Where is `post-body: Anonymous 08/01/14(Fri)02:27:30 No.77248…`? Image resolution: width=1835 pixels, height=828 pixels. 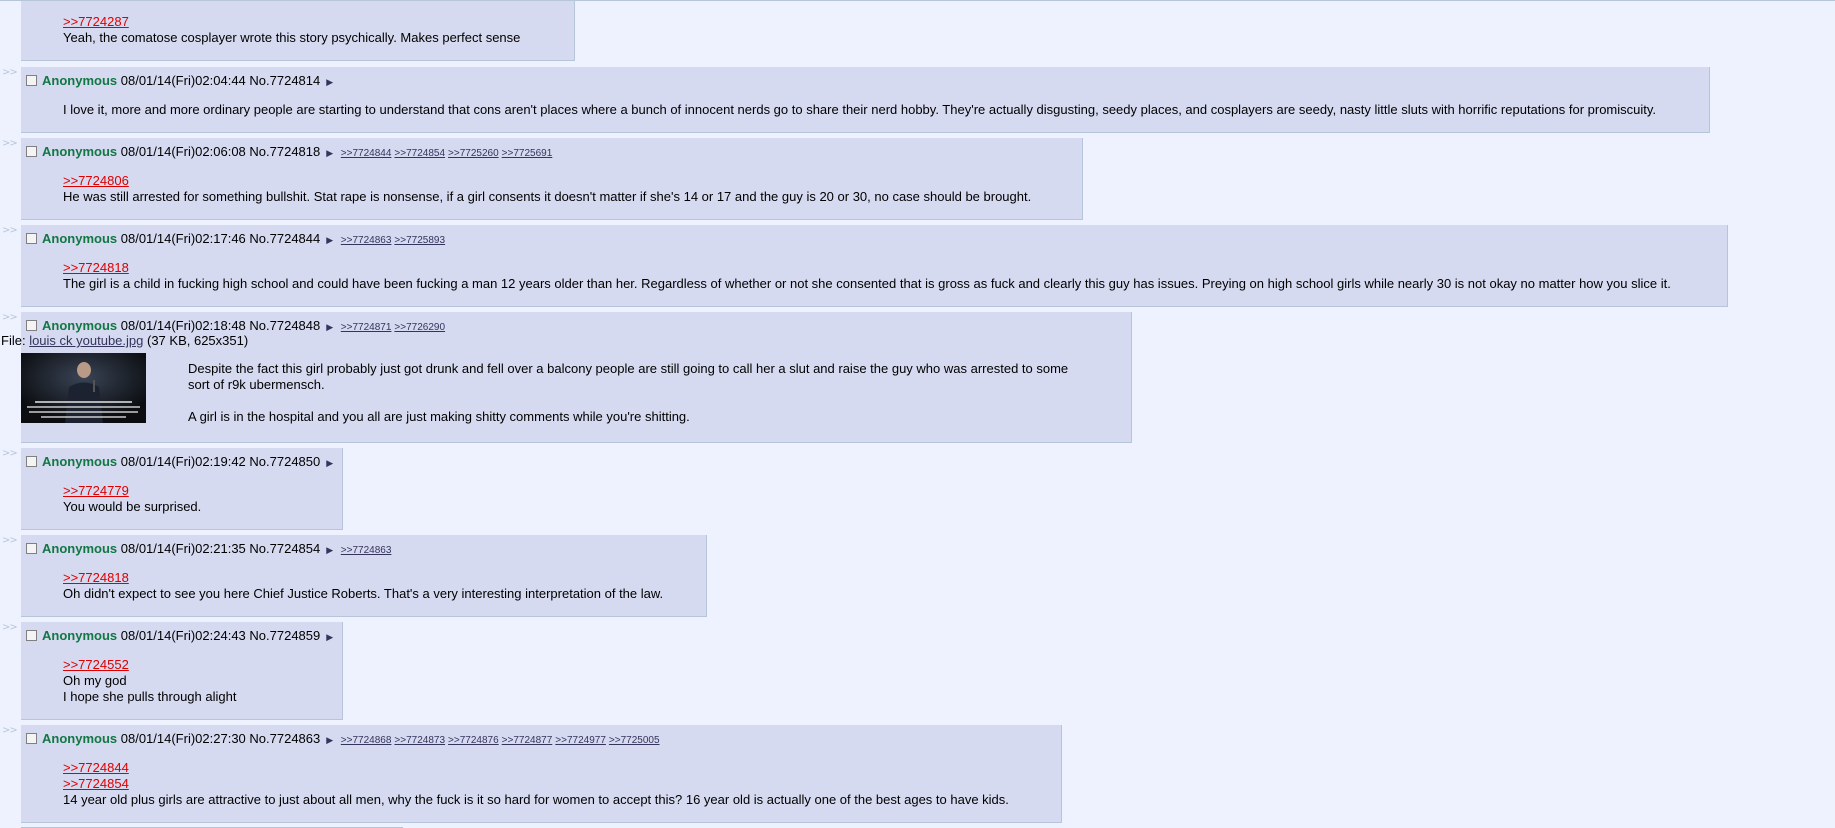 post-body: Anonymous 08/01/14(Fri)02:27:30 No.77248… is located at coordinates (541, 774).